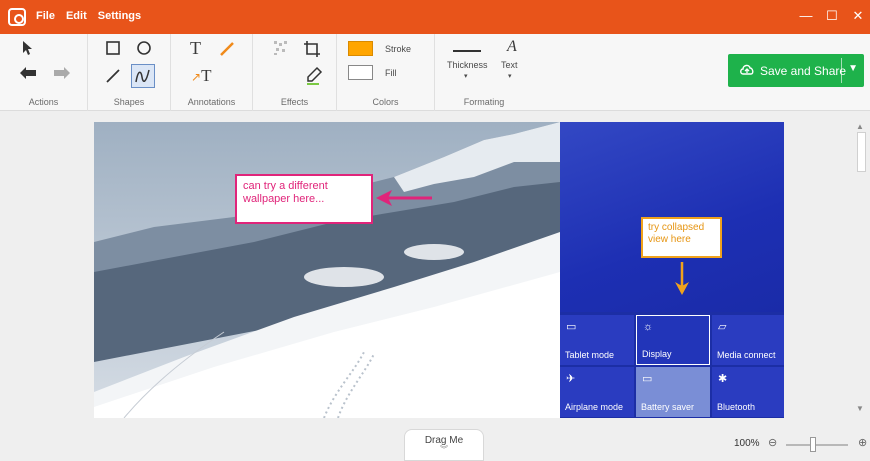 The width and height of the screenshot is (870, 461). What do you see at coordinates (281, 50) in the screenshot?
I see `blur-icon` at bounding box center [281, 50].